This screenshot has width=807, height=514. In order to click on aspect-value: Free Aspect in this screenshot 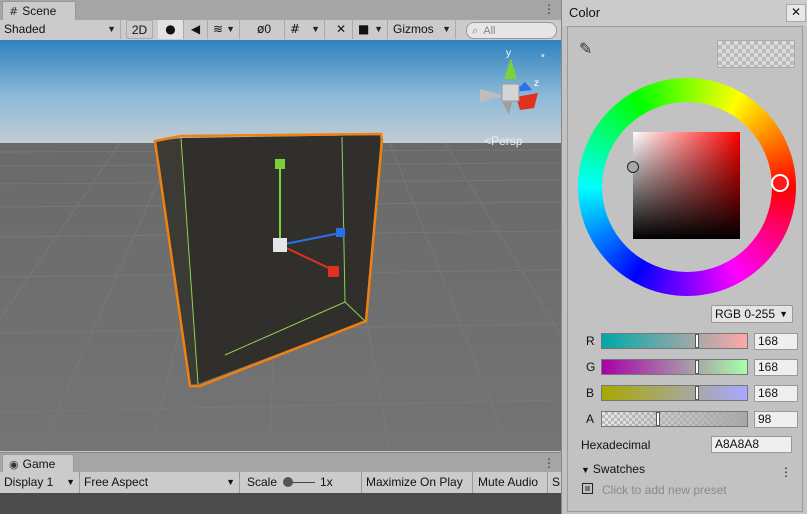, I will do `click(116, 482)`.